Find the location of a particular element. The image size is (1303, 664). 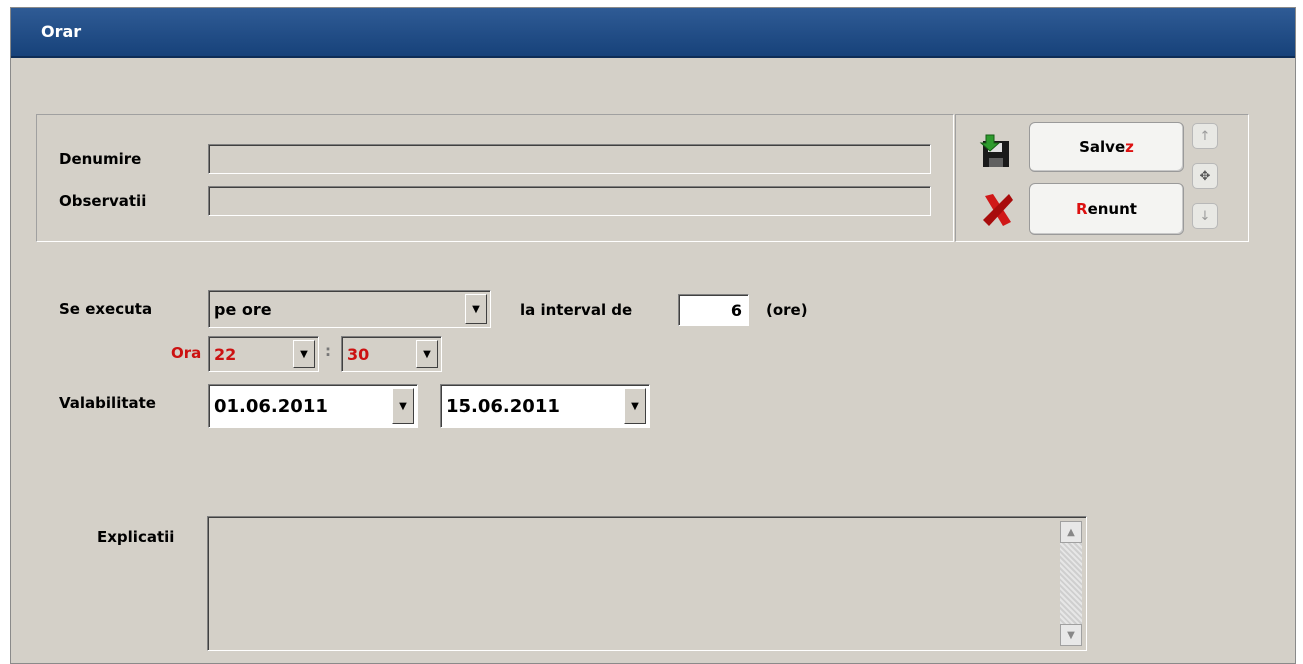

se-executa-label: Se executa is located at coordinates (106, 309).